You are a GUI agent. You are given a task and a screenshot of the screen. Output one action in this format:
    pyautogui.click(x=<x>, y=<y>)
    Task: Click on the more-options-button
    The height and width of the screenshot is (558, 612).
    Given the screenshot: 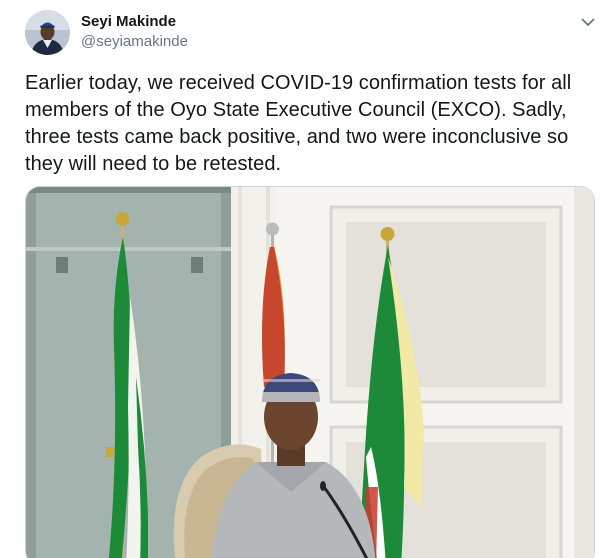 What is the action you would take?
    pyautogui.click(x=588, y=22)
    